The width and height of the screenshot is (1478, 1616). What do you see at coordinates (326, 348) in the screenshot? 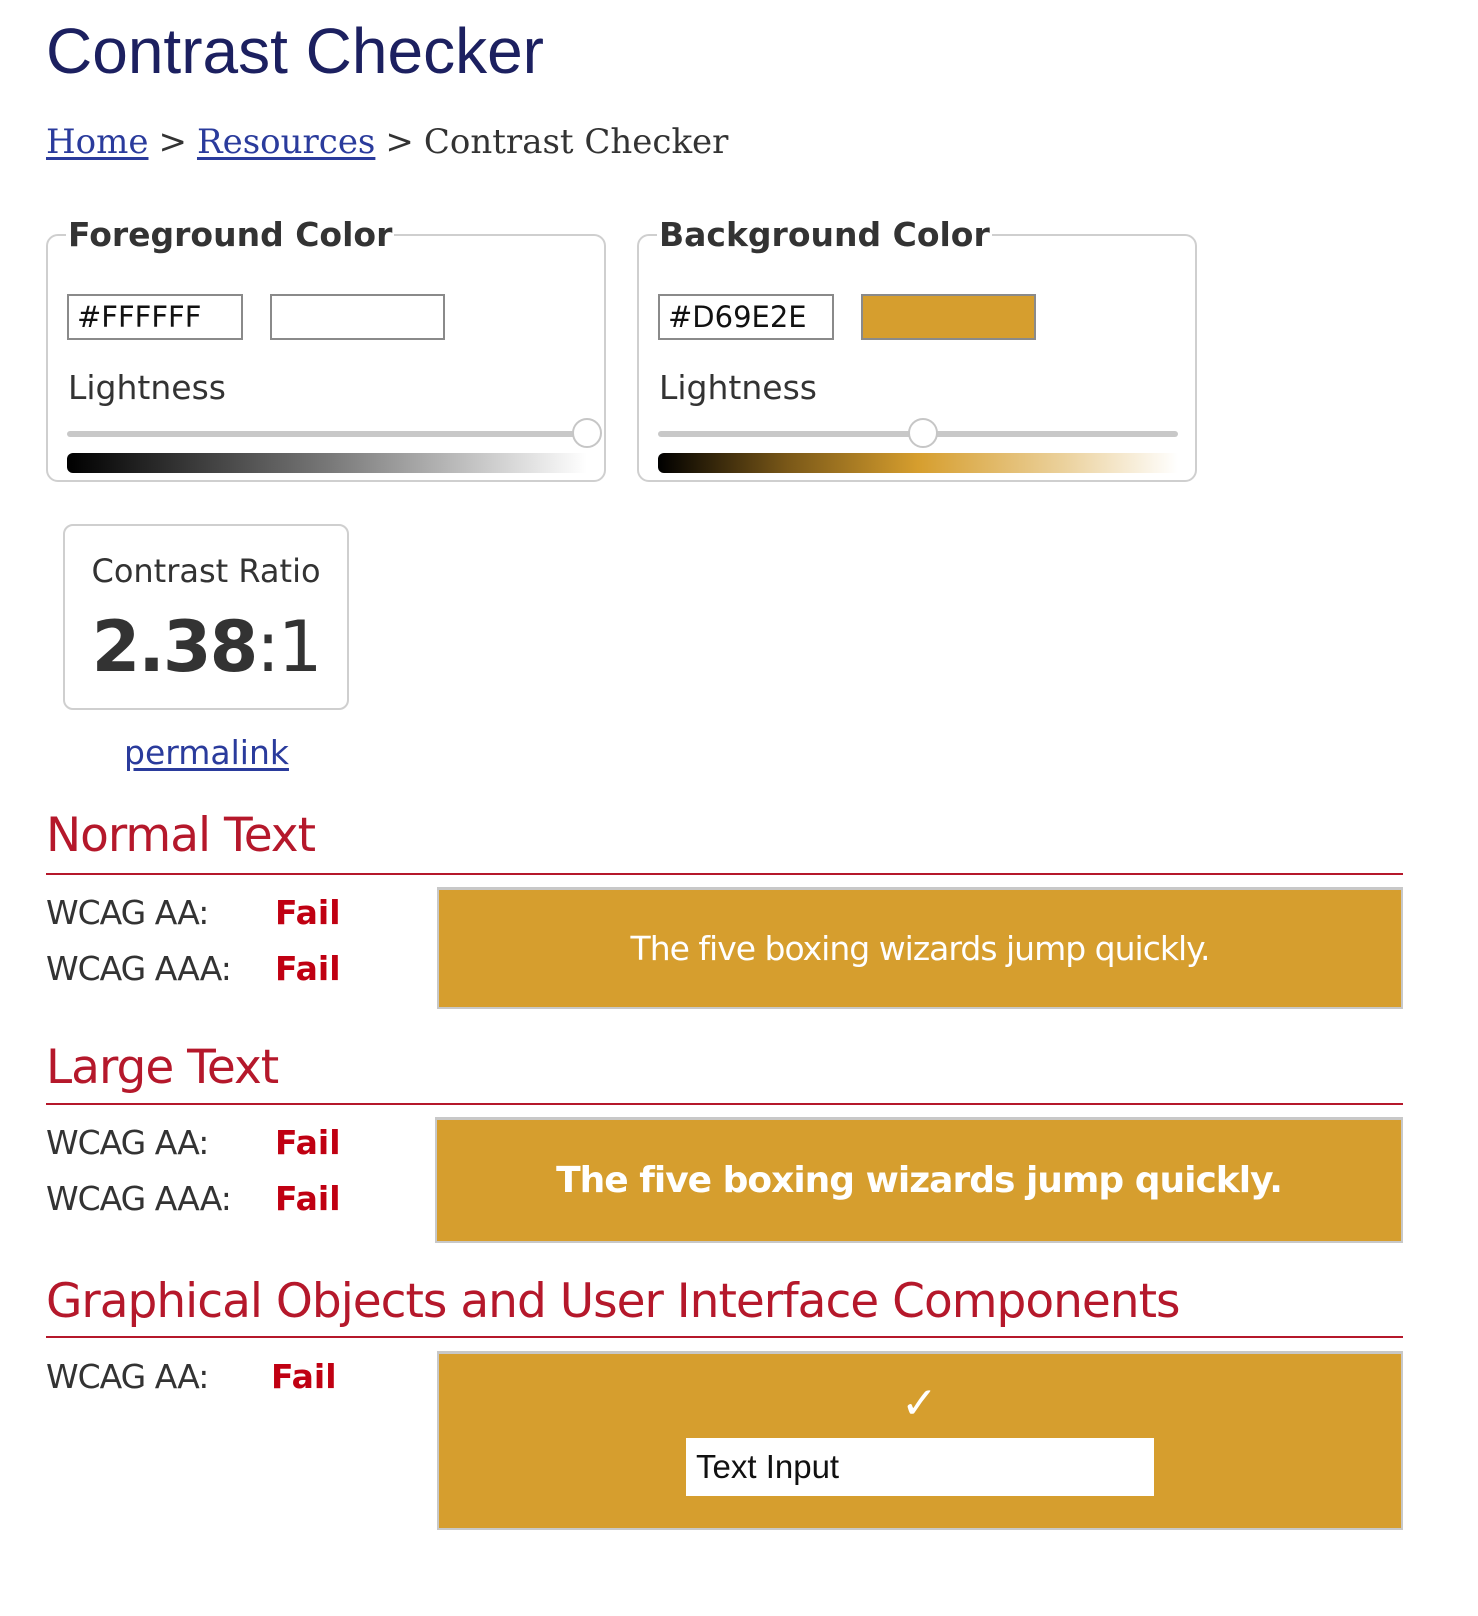
I see `foreground-color-panel: Foreground Color Lightness` at bounding box center [326, 348].